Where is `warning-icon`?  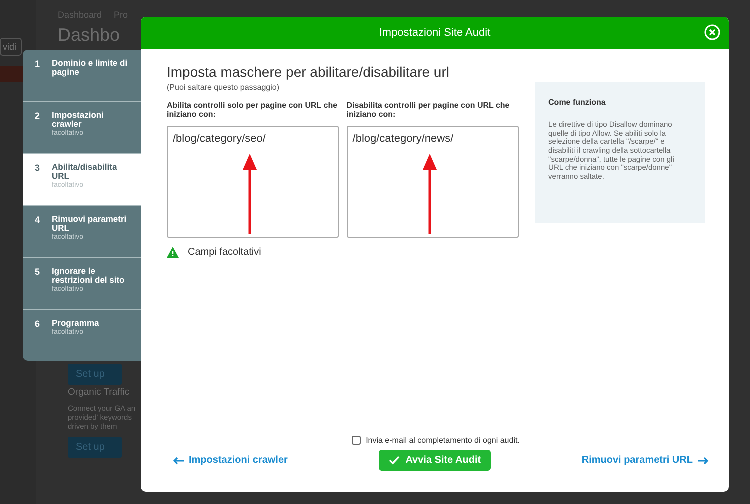 warning-icon is located at coordinates (173, 252).